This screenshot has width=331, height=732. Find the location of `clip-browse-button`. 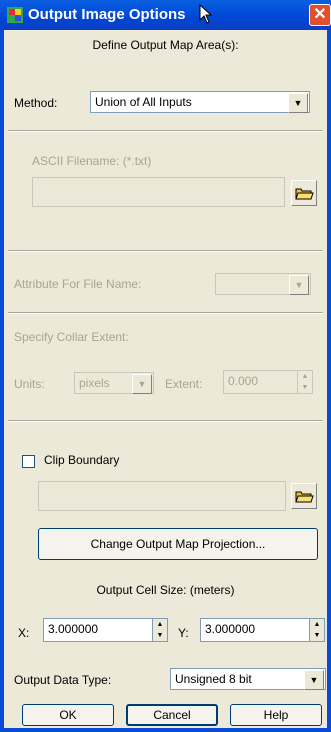

clip-browse-button is located at coordinates (304, 496).